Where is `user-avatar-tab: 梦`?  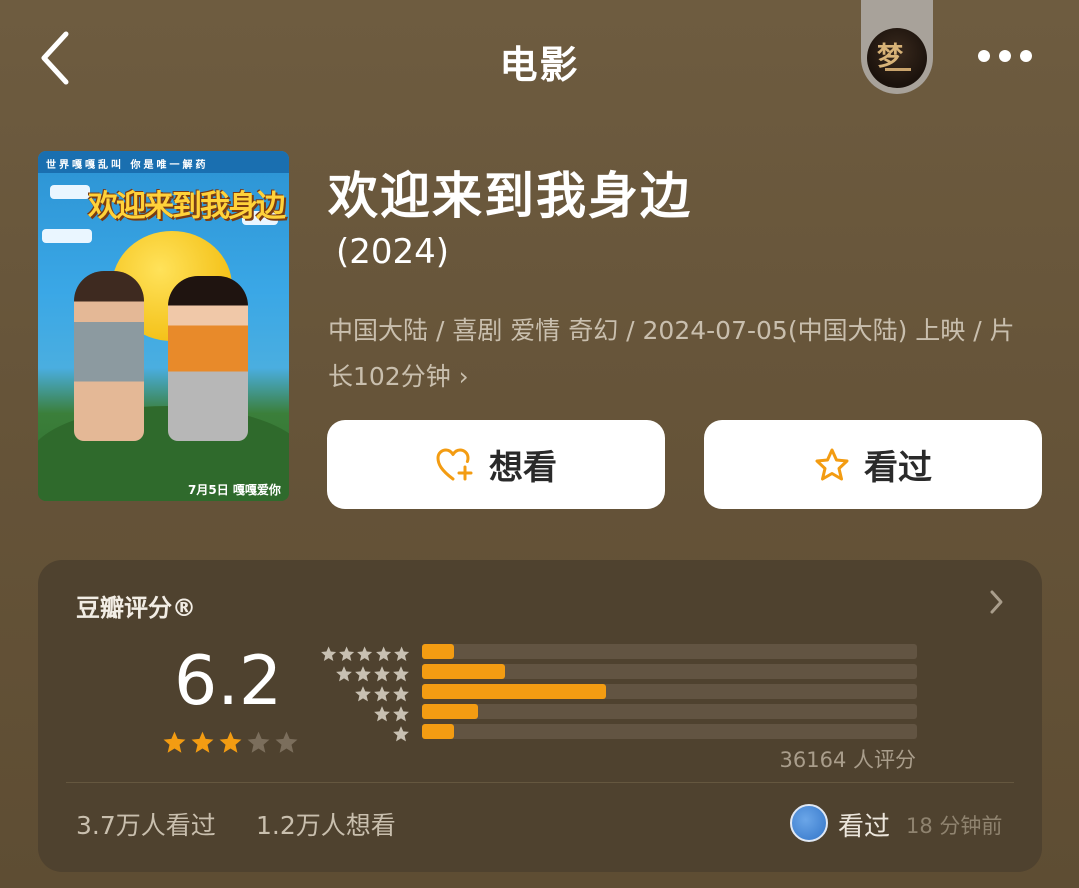
user-avatar-tab: 梦 is located at coordinates (897, 47).